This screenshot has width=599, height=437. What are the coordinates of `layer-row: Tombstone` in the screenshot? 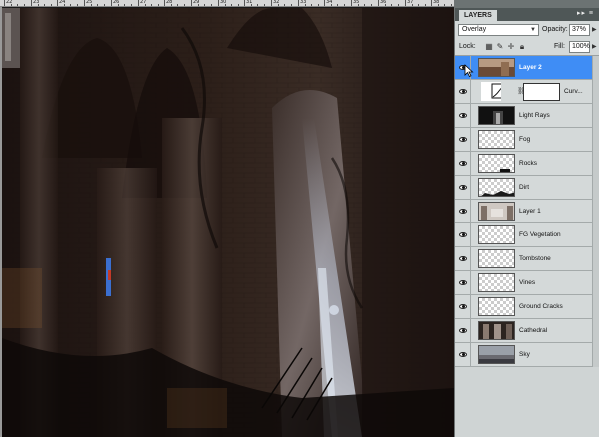 It's located at (523, 259).